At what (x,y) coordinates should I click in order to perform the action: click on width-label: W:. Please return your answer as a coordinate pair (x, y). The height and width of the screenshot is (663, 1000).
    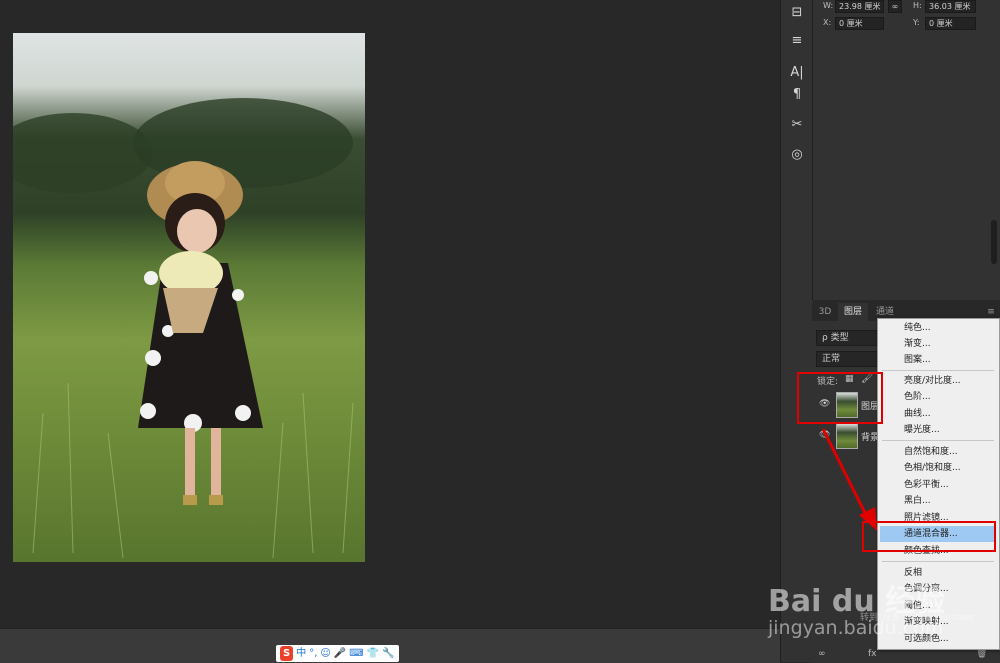
    Looking at the image, I should click on (828, 5).